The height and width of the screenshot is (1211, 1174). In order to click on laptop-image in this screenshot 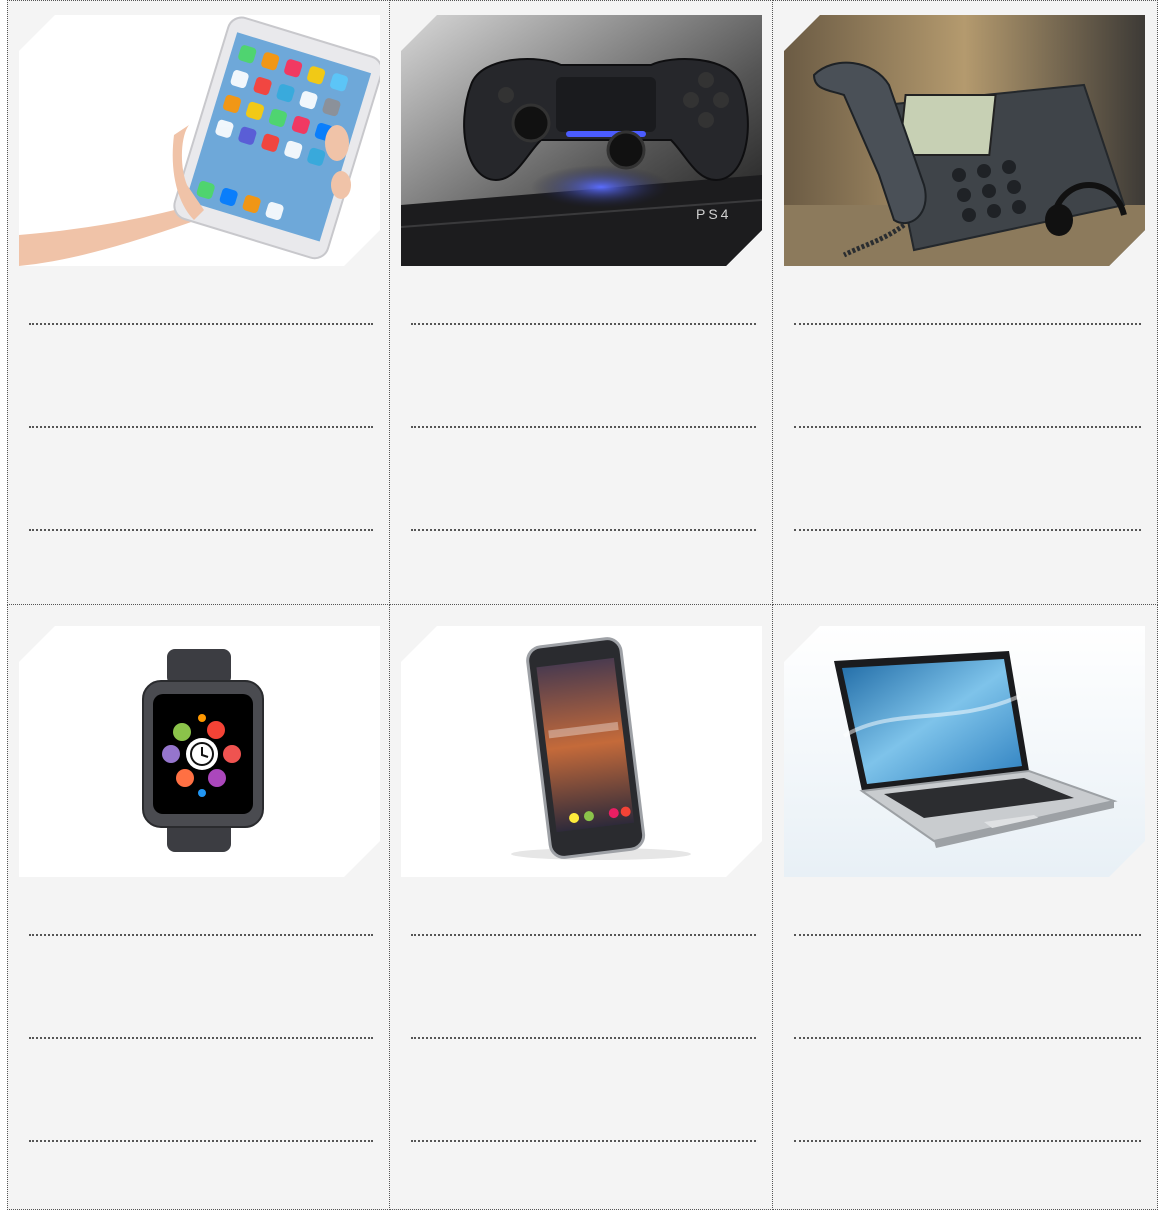, I will do `click(964, 751)`.